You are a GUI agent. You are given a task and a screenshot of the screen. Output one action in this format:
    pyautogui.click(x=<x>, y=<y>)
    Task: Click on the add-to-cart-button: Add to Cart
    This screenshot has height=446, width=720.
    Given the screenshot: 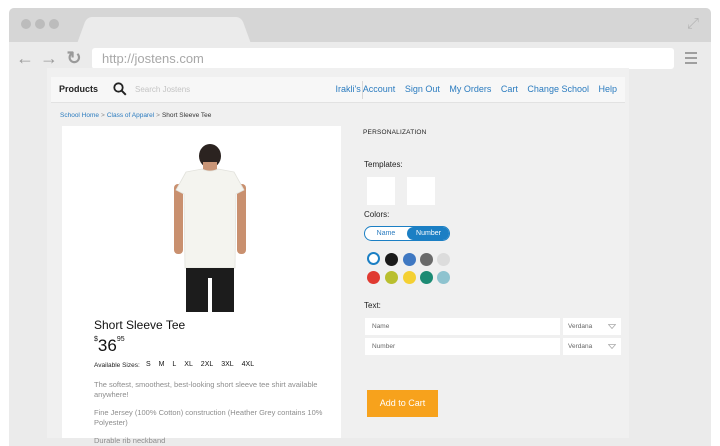 What is the action you would take?
    pyautogui.click(x=402, y=403)
    